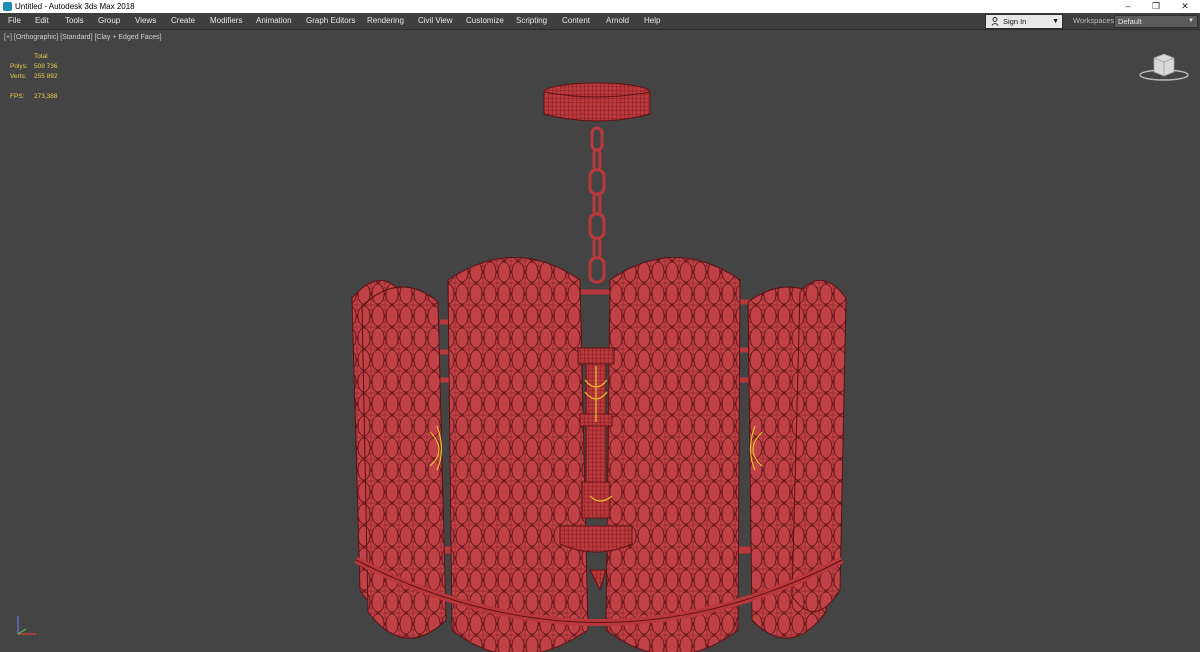  Describe the element at coordinates (109, 21) in the screenshot. I see `menu-group: Group` at that location.